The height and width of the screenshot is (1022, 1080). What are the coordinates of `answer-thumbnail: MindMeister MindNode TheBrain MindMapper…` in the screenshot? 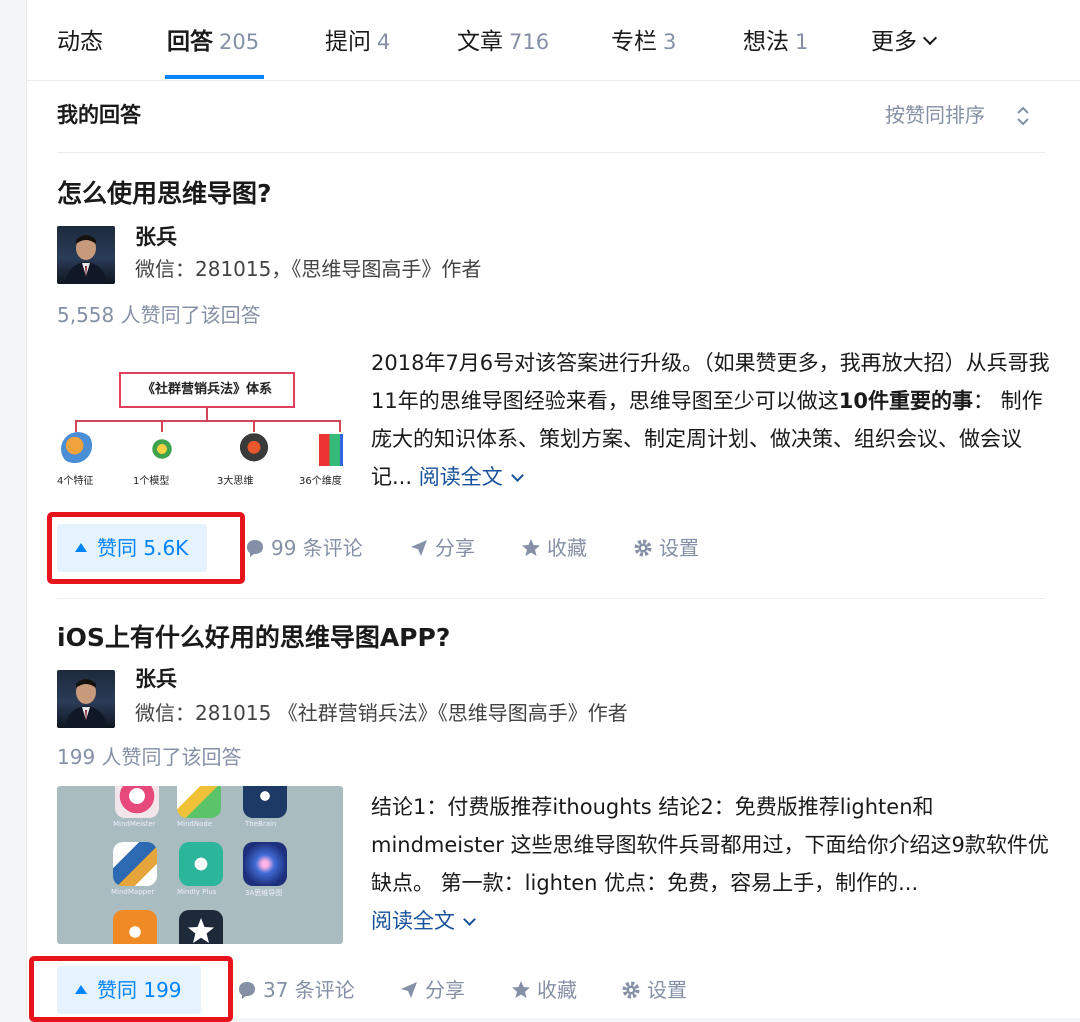 It's located at (200, 865).